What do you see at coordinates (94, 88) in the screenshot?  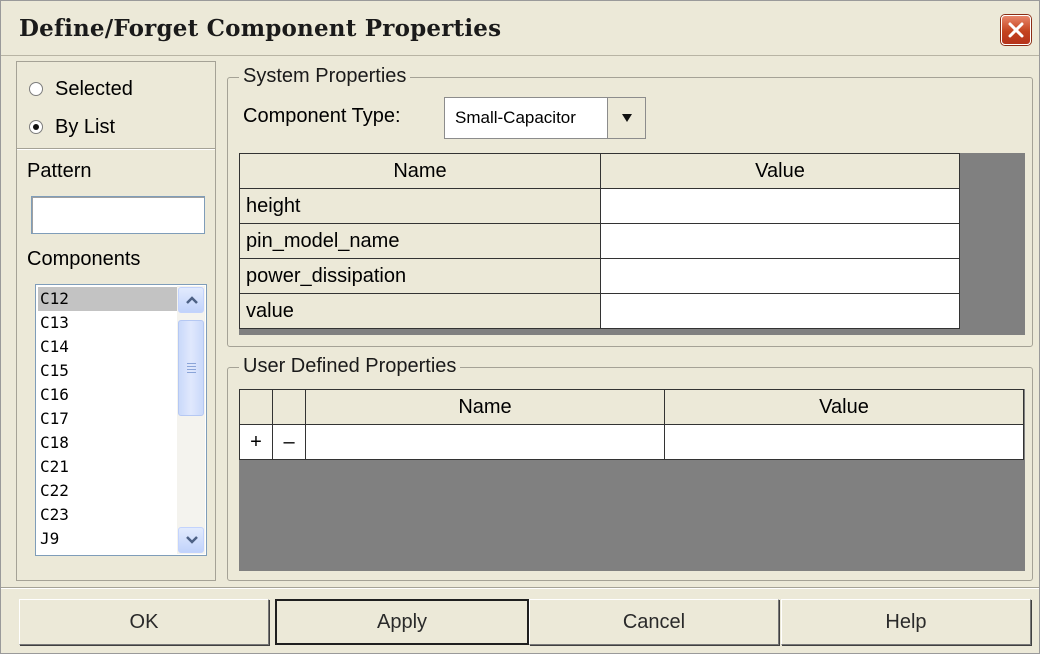 I see `radio-selected-label: Selected` at bounding box center [94, 88].